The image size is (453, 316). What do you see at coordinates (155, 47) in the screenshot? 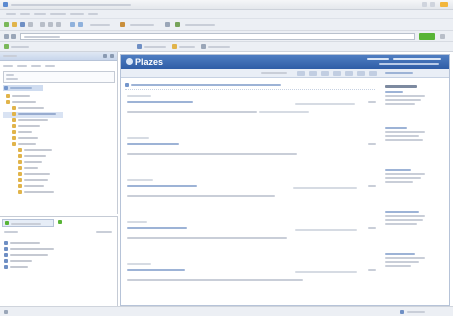
I see `browser-tab-label` at bounding box center [155, 47].